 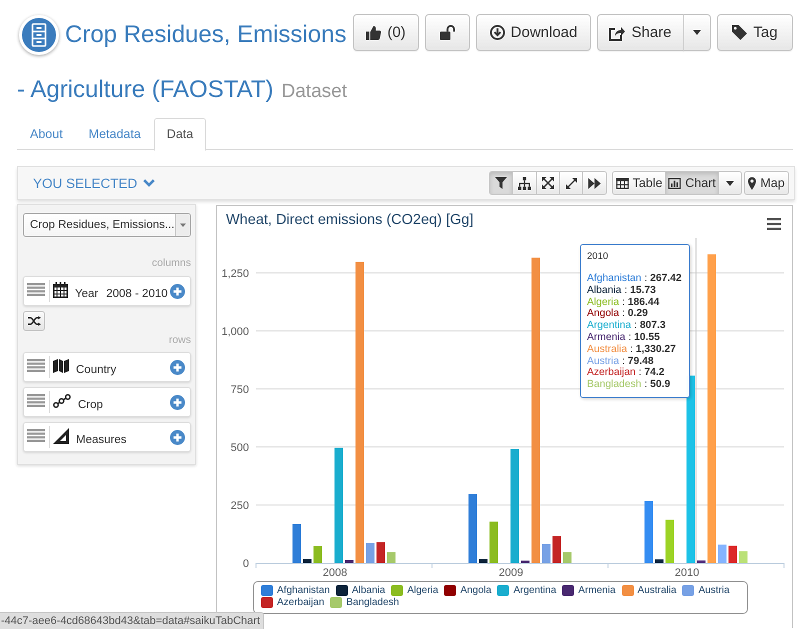 I want to click on dimension-filter: 2008 - 2010, so click(x=137, y=294).